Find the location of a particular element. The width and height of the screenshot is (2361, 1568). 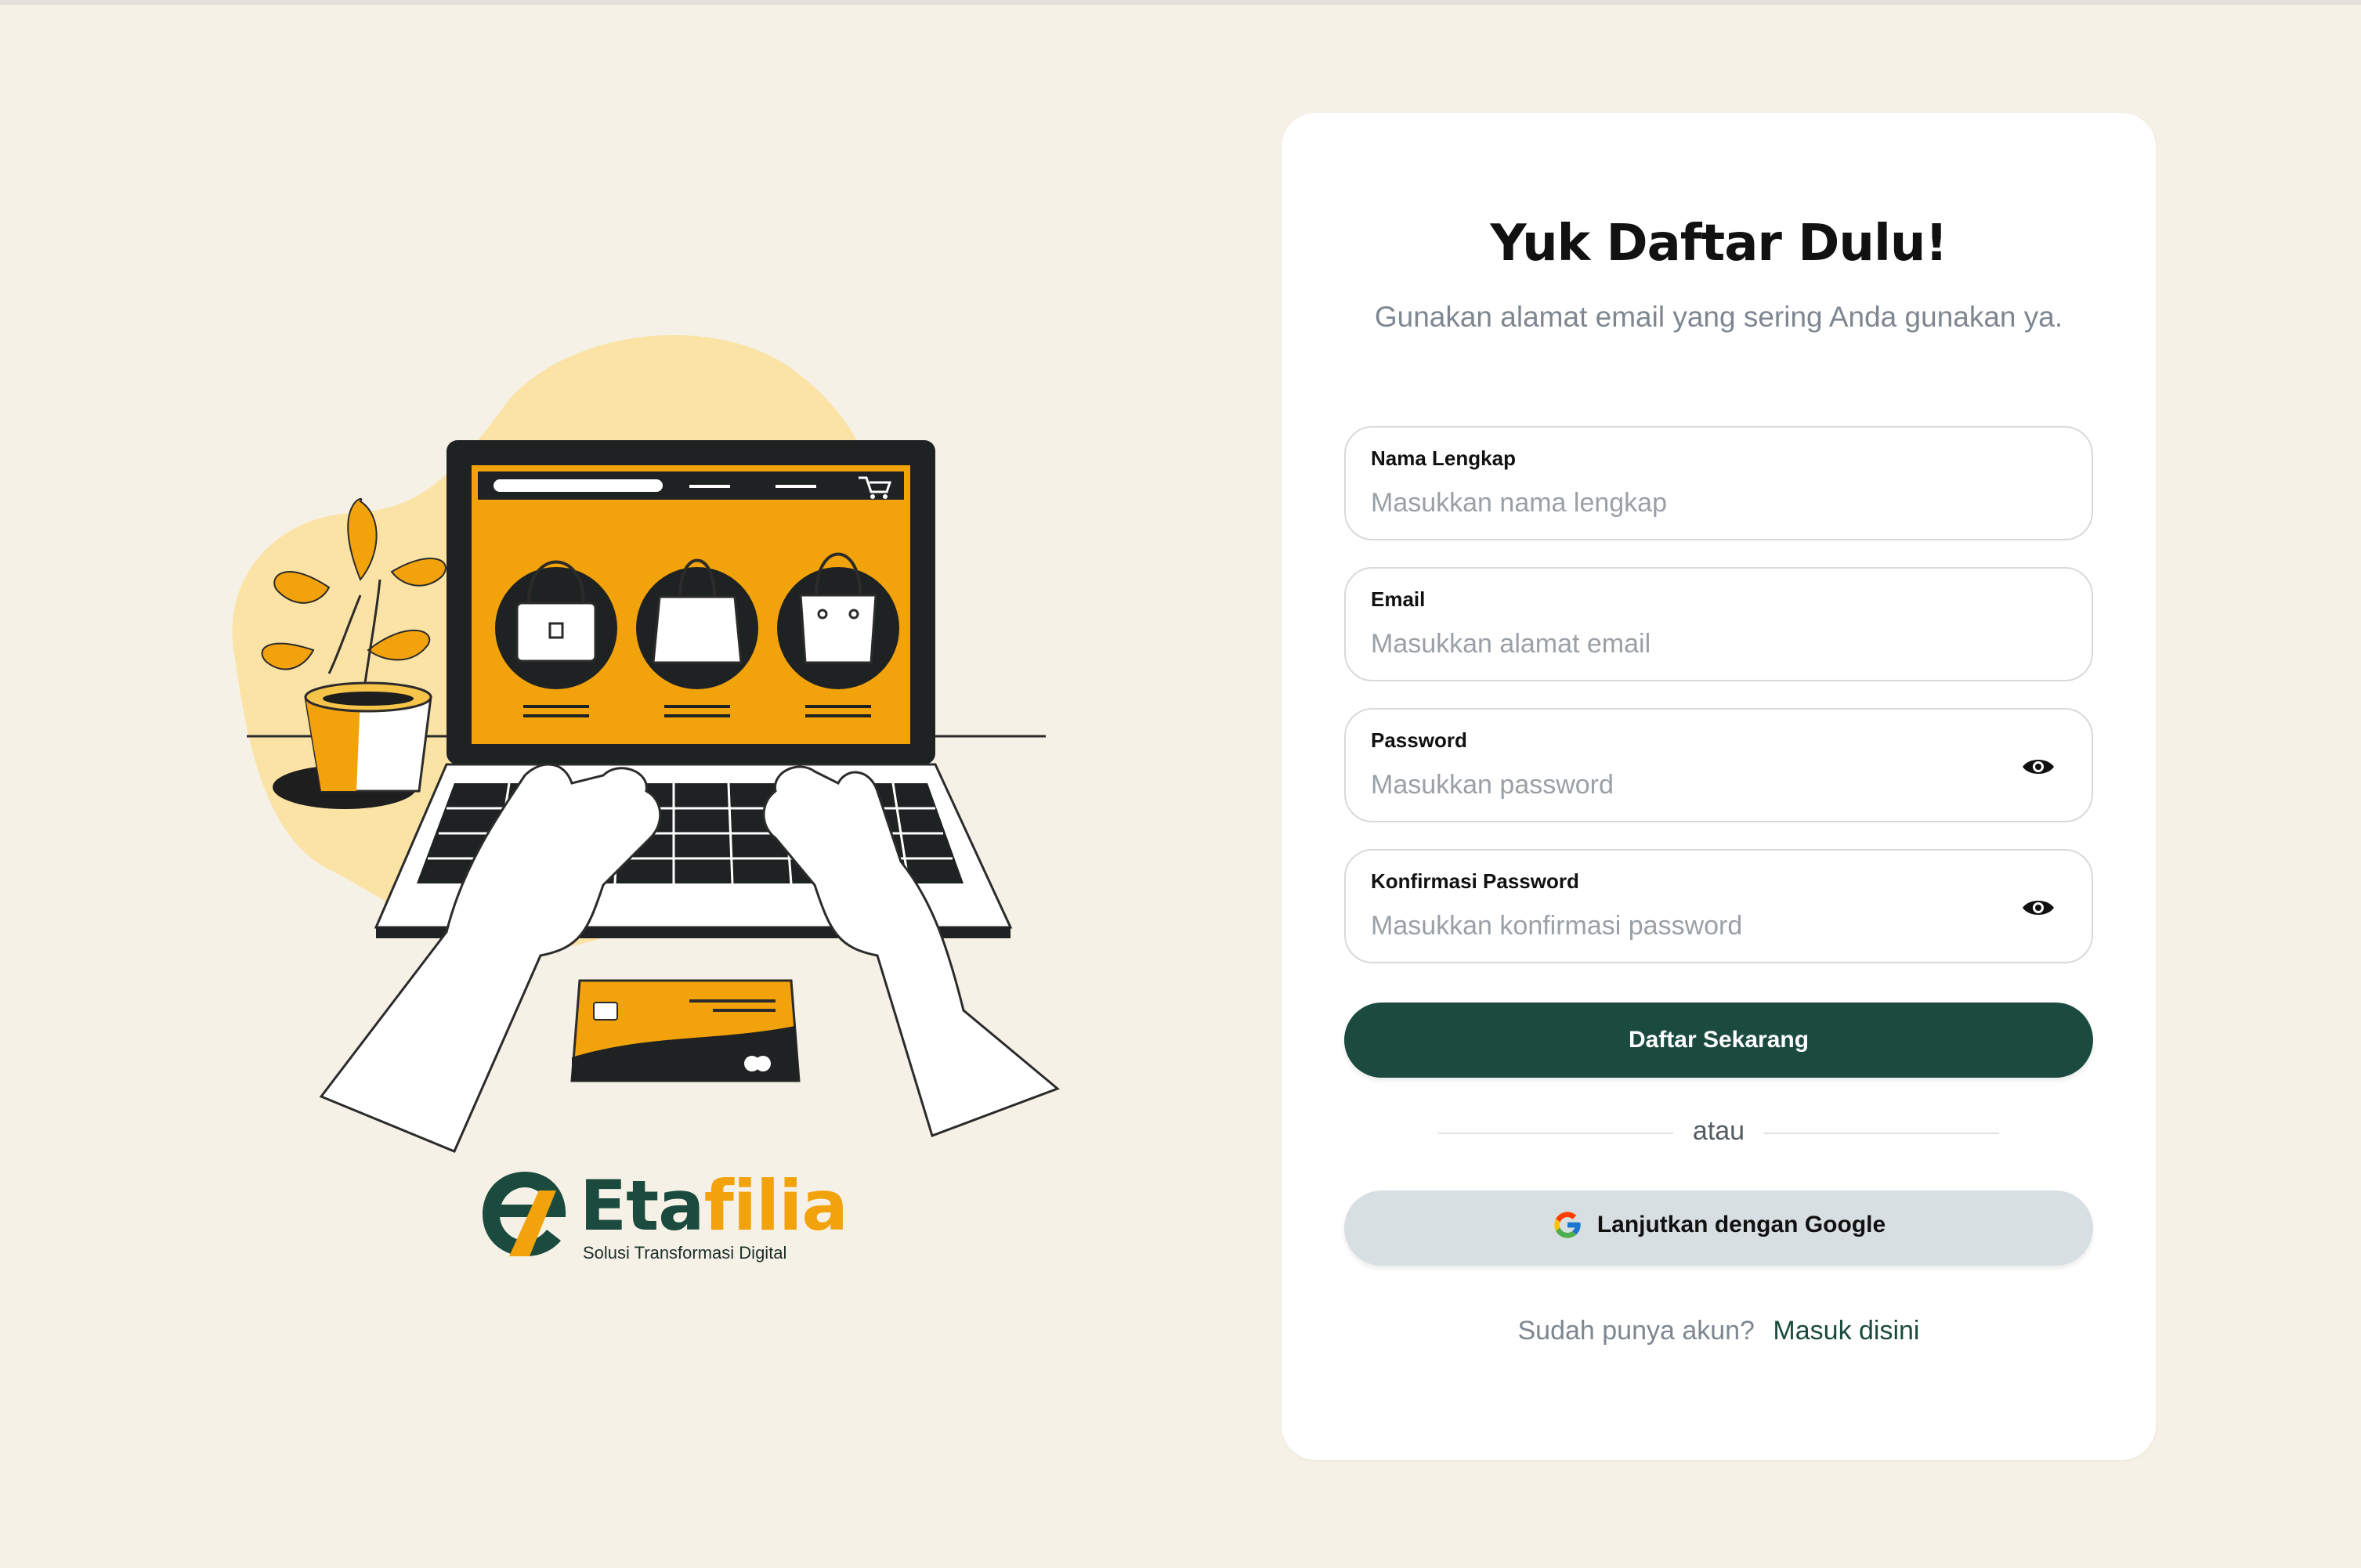

etafilia-logo-mark is located at coordinates (524, 1214).